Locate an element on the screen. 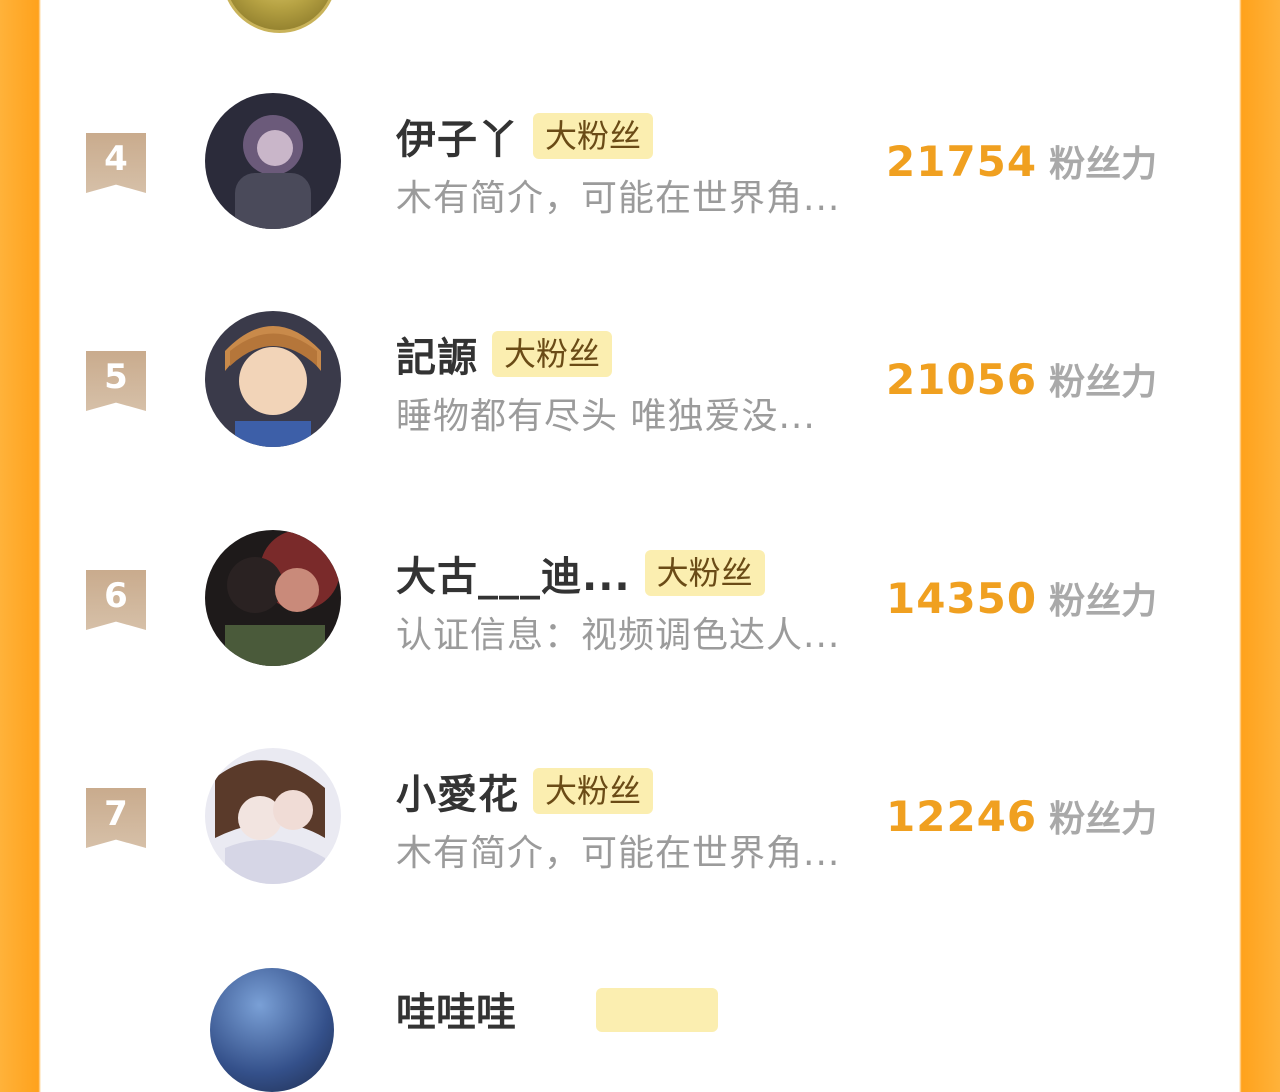  list-item: 7 小愛花 大粉丝 木有简介，可能在世界角... 12246 粉丝力 is located at coordinates (640, 828).